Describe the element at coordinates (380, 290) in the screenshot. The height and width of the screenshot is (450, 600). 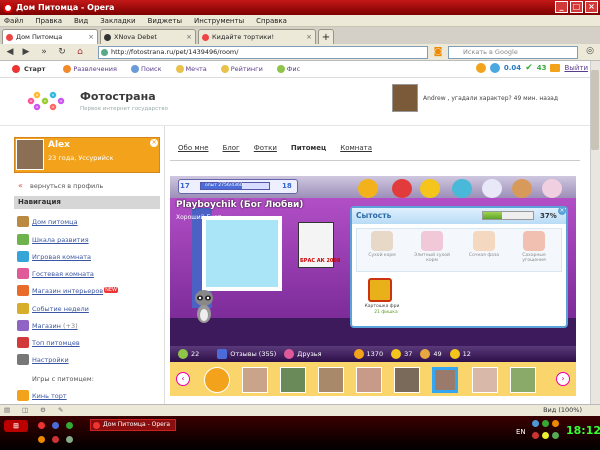
I see `fries-icon` at that location.